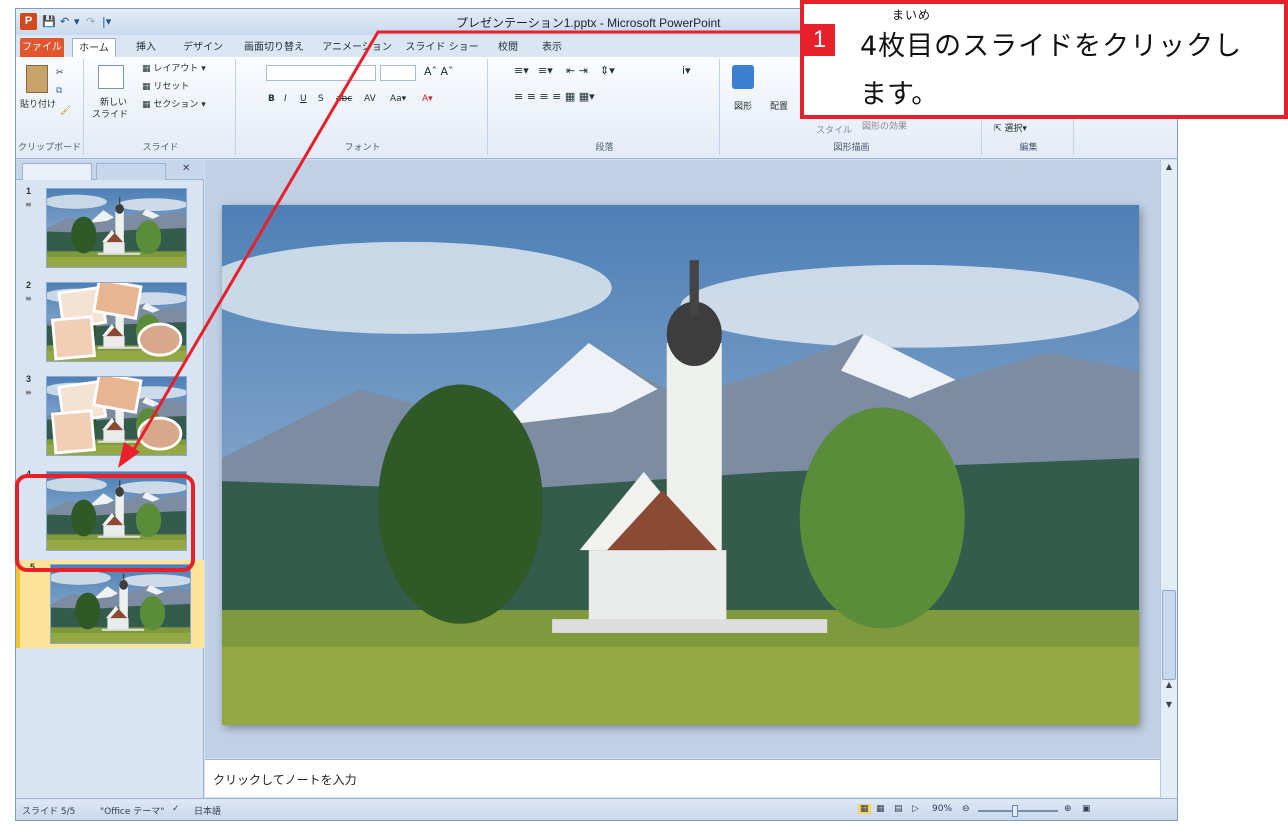 The height and width of the screenshot is (825, 1288). Describe the element at coordinates (1068, 809) in the screenshot. I see `zoom-in-icon: ⊕` at that location.